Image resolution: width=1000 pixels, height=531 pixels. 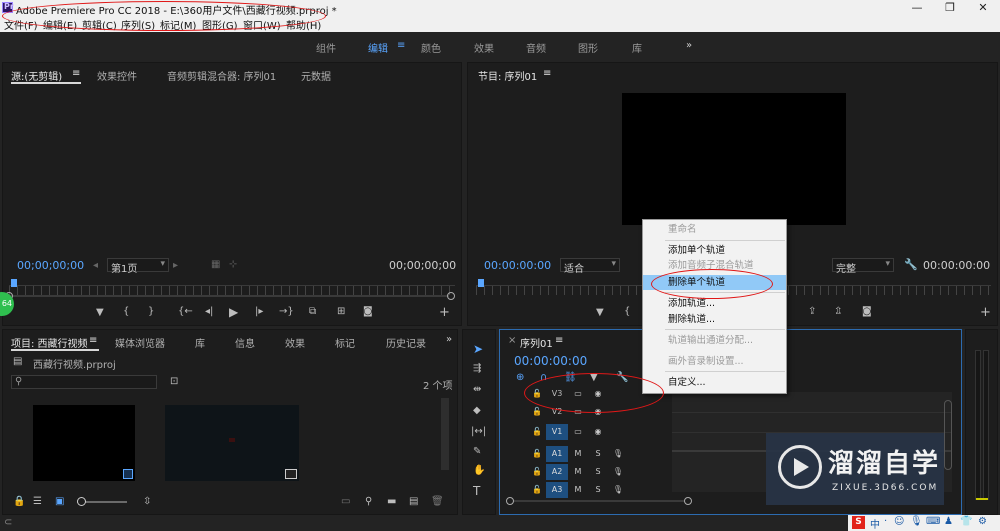 What do you see at coordinates (479, 470) in the screenshot?
I see `hand-tool-icon: ✋` at bounding box center [479, 470].